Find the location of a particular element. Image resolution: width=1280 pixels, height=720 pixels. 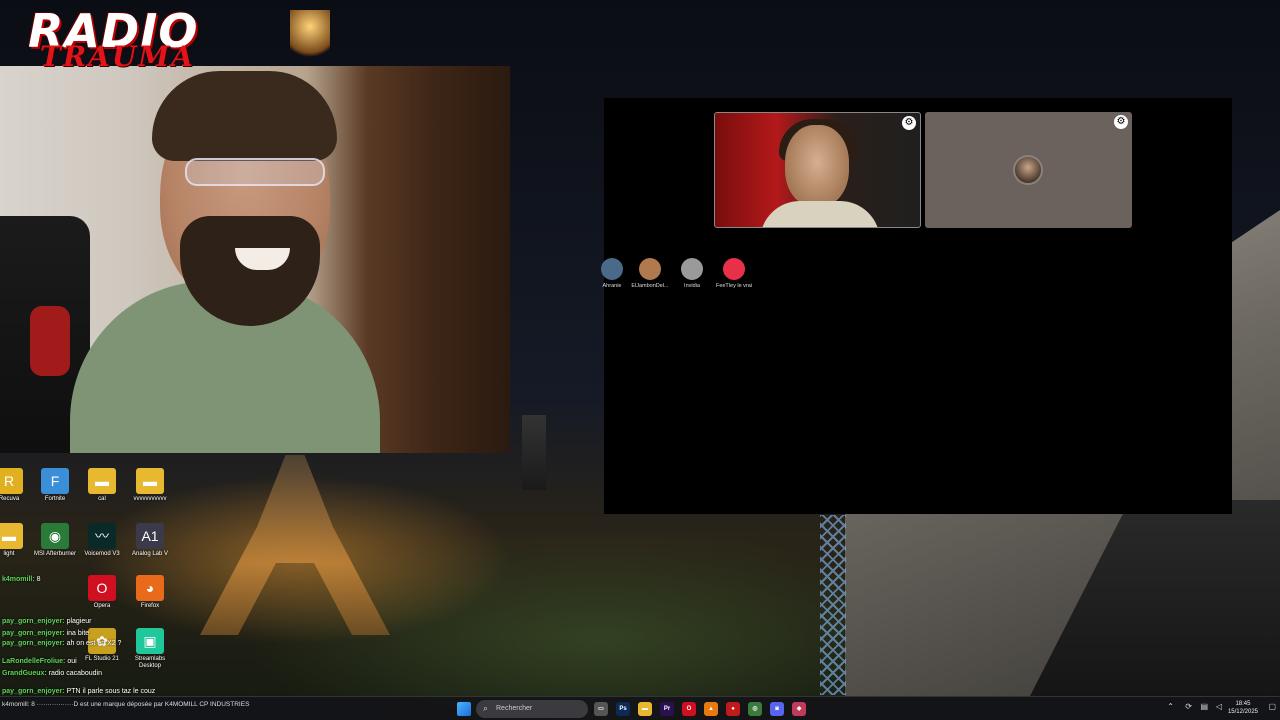

desktop-shortcut: ▬ vvvvvvvvvvv is located at coordinates (150, 485).